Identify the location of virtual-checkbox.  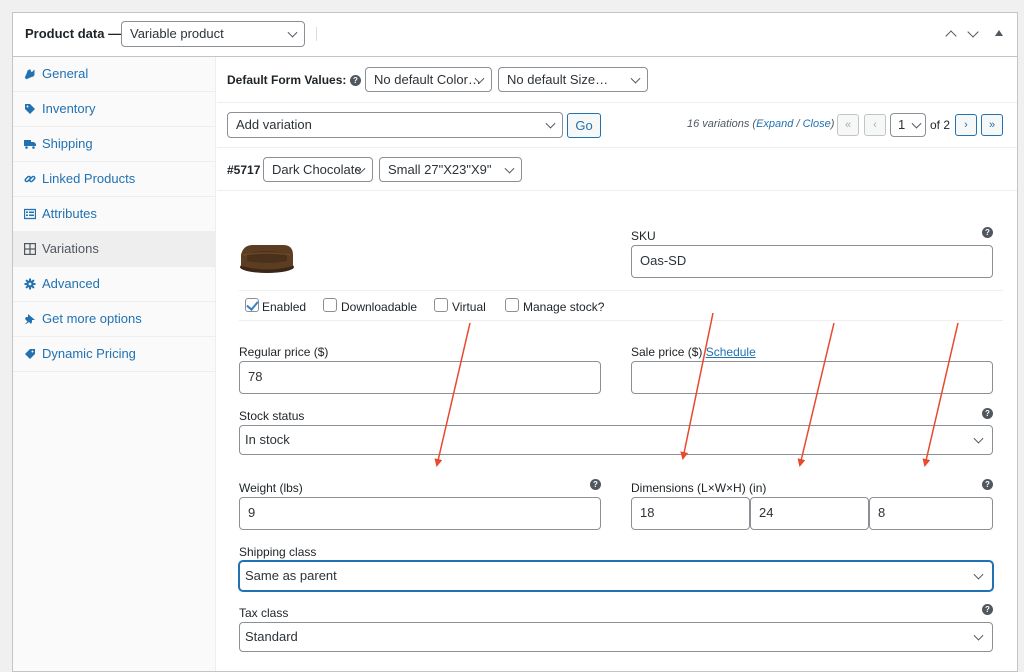
(441, 305).